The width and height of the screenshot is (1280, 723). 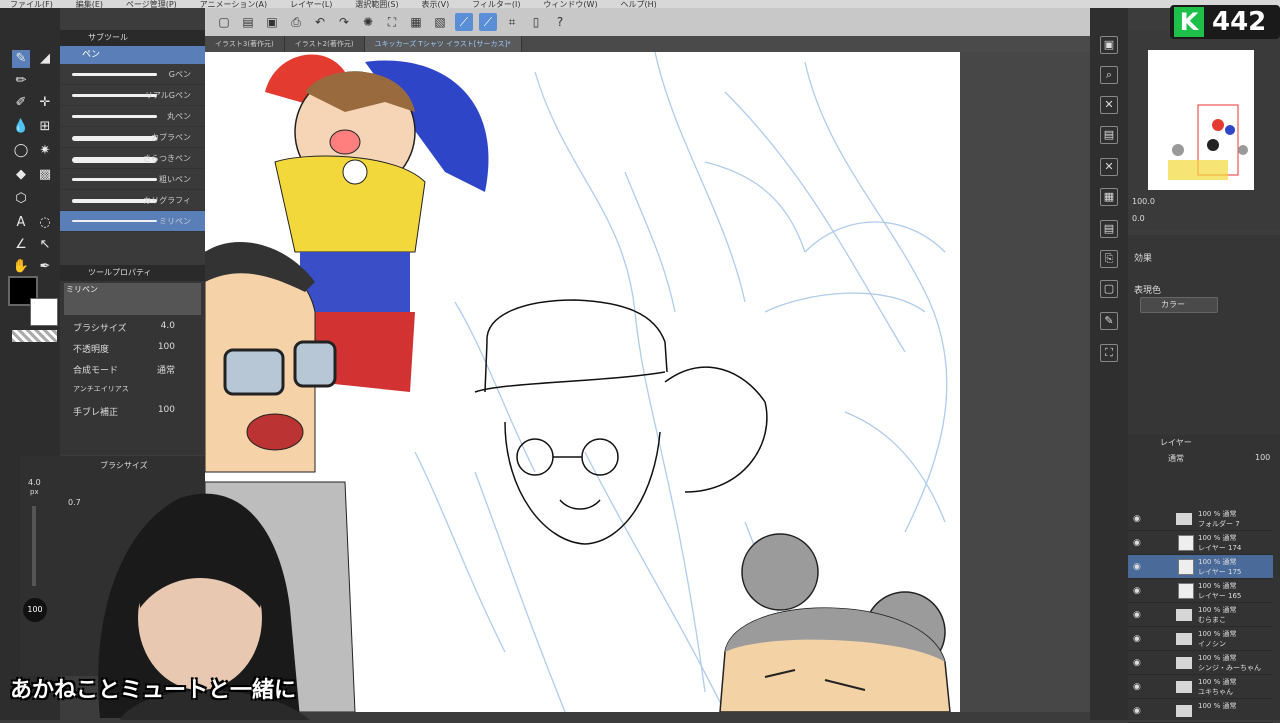 What do you see at coordinates (21, 199) in the screenshot?
I see `shape-tool-icon: ⬡` at bounding box center [21, 199].